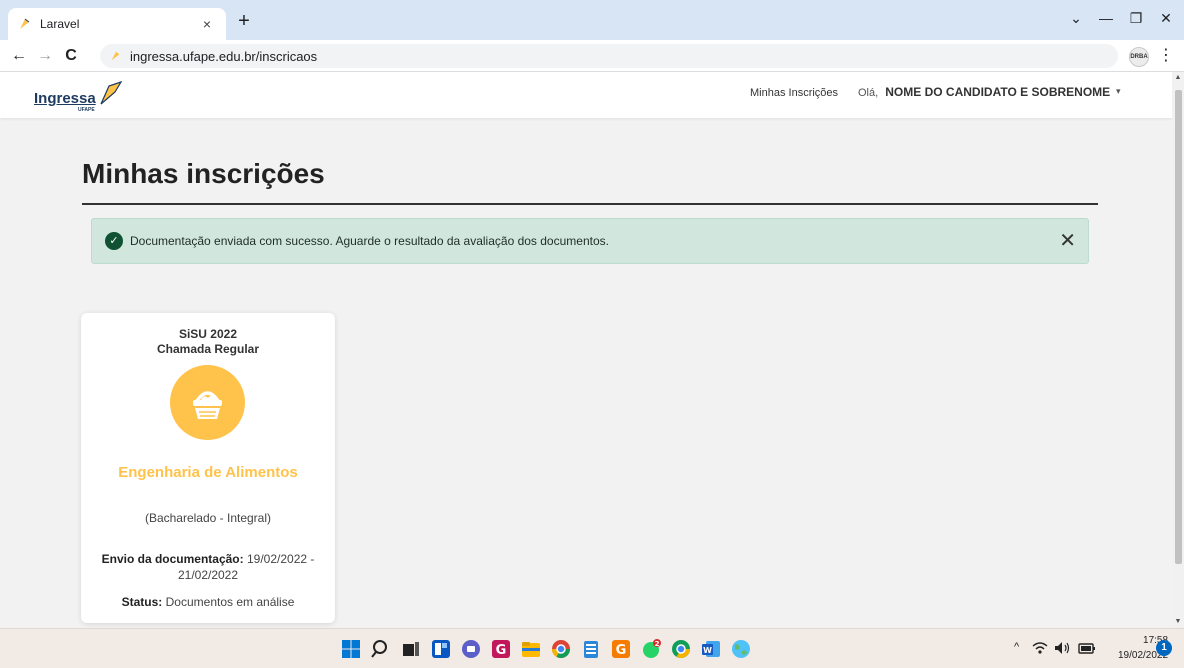 Image resolution: width=1184 pixels, height=668 pixels. I want to click on new-tab-button: +, so click(244, 22).